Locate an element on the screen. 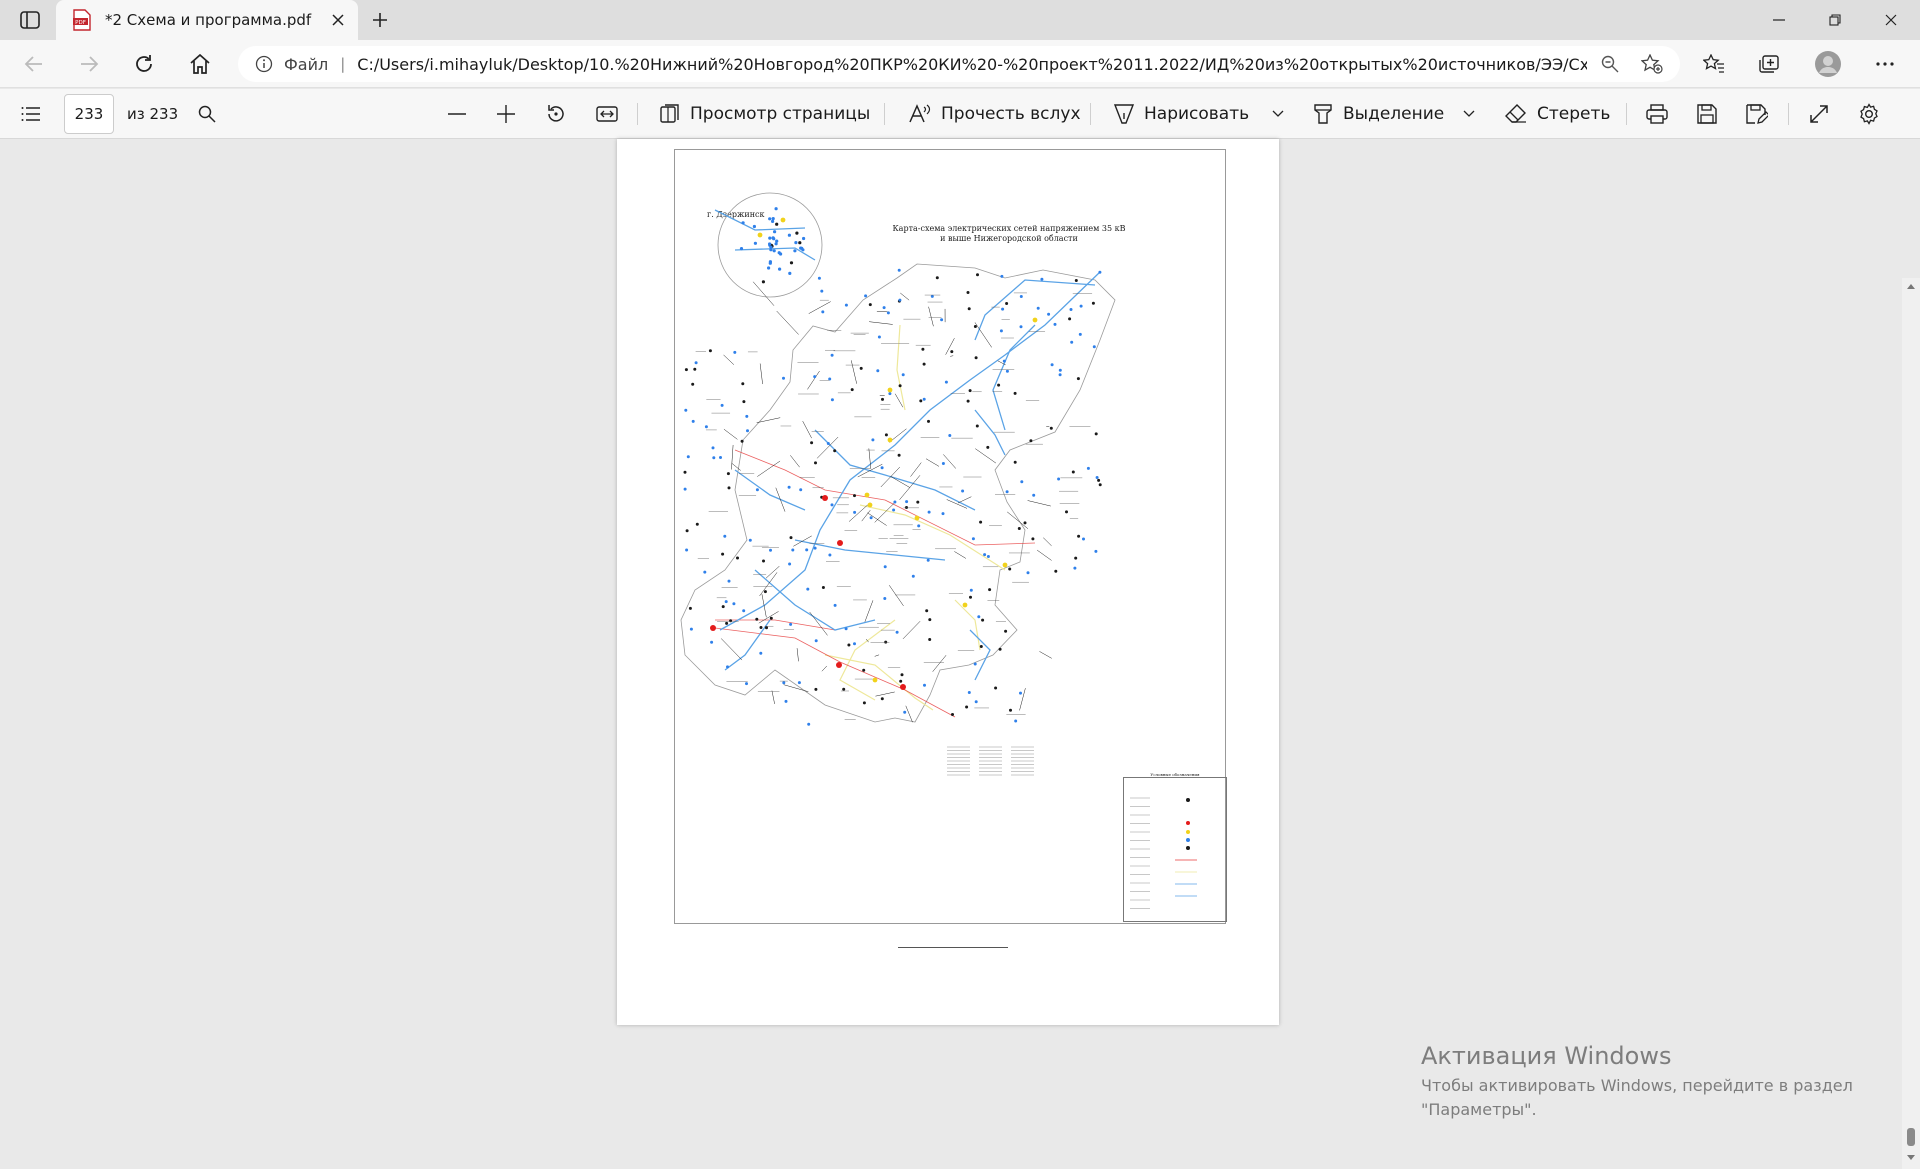  scrollbar-thumb is located at coordinates (1911, 1137).